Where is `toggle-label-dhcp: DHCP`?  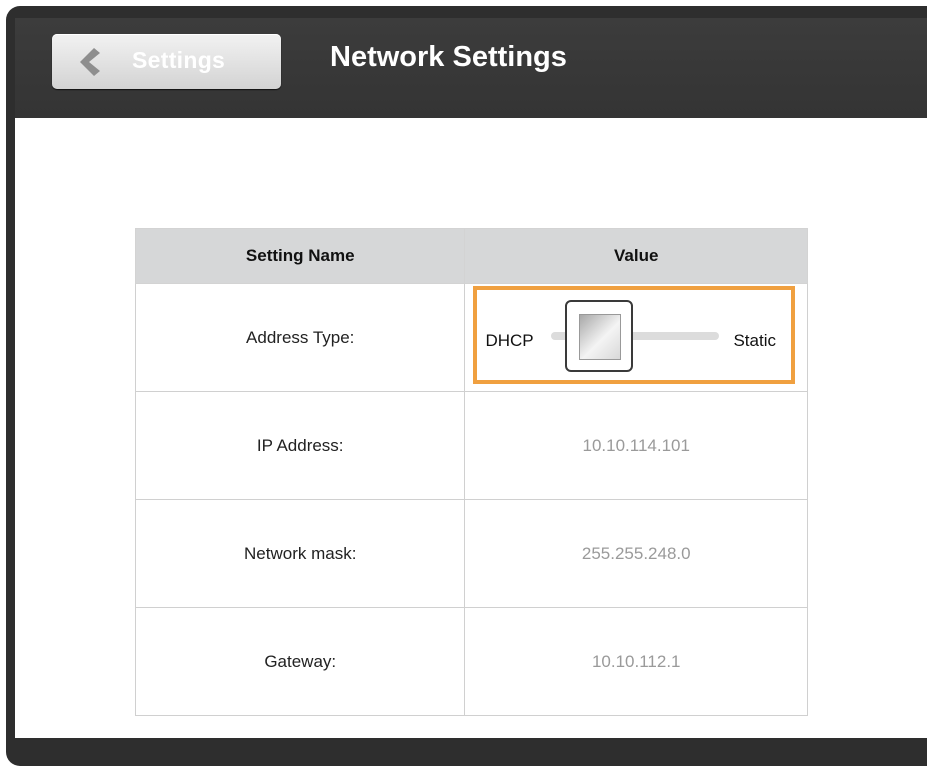
toggle-label-dhcp: DHCP is located at coordinates (509, 341).